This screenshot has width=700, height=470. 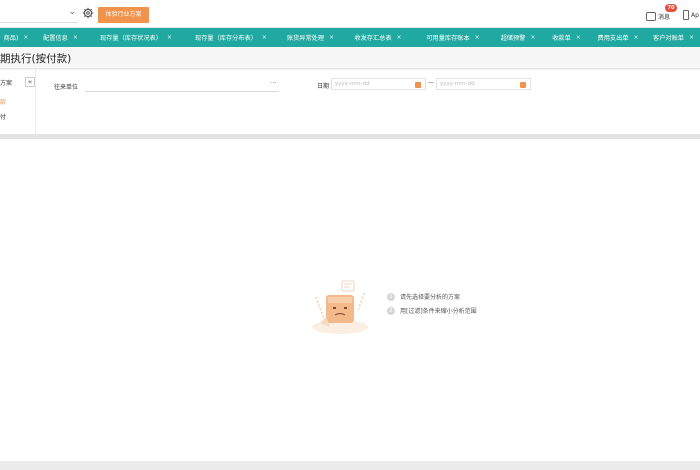 I want to click on tab-label: 收发存汇总表, so click(x=373, y=38).